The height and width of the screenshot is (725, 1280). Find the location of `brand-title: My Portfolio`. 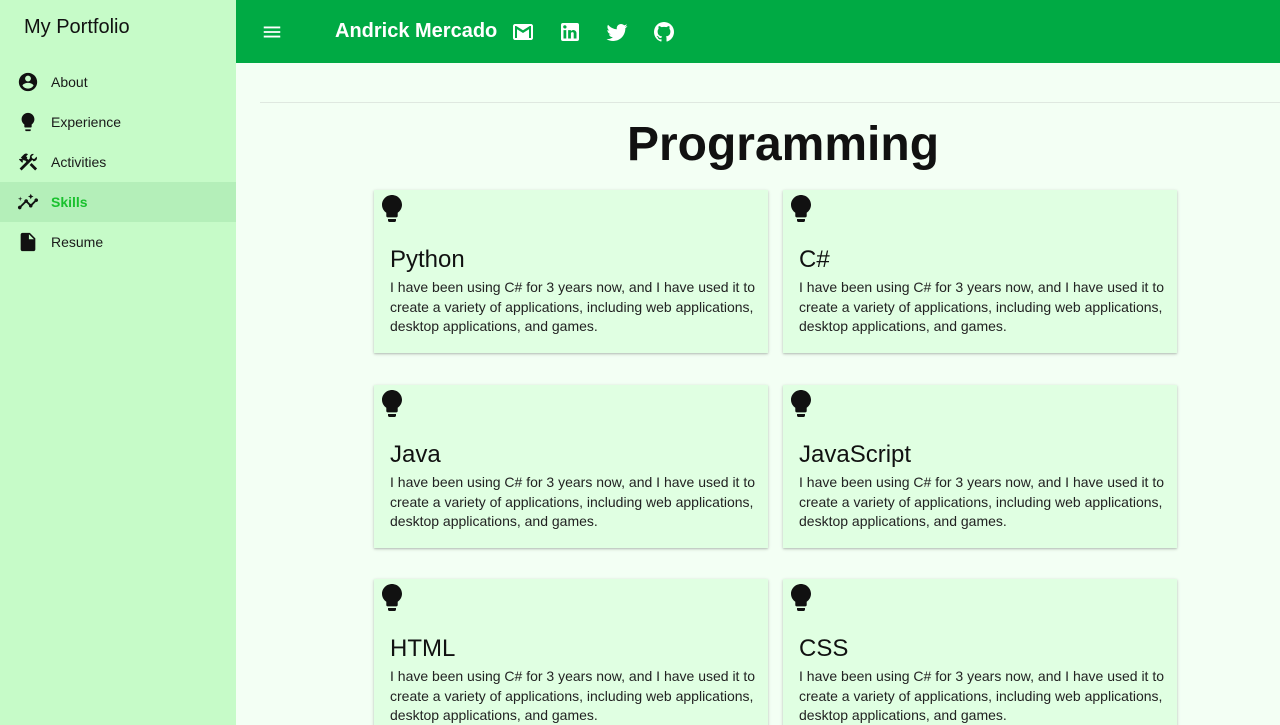

brand-title: My Portfolio is located at coordinates (77, 27).